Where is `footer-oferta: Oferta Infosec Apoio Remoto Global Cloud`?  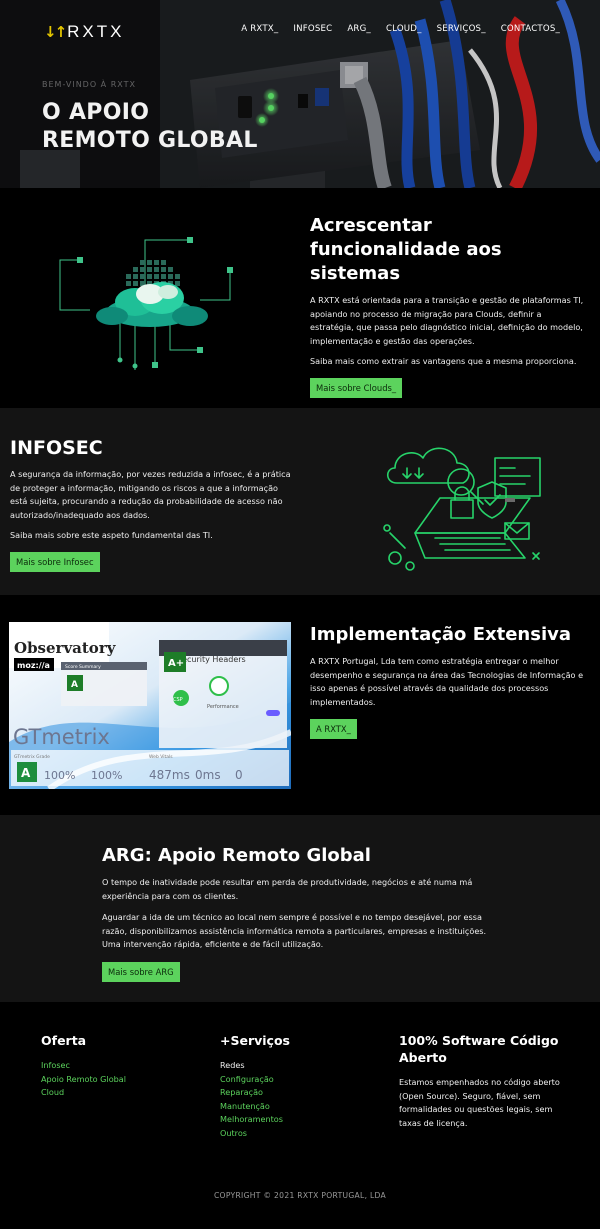 footer-oferta: Oferta Infosec Apoio Remoto Global Cloud is located at coordinates (116, 1066).